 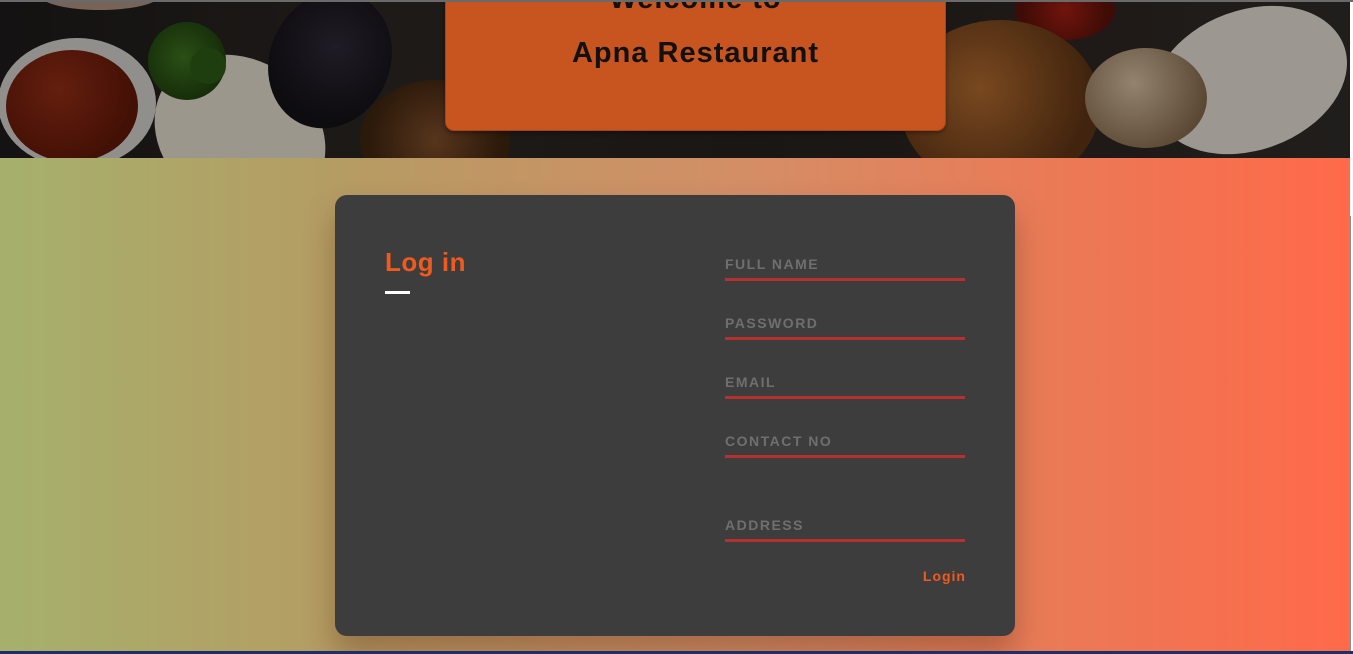 What do you see at coordinates (845, 279) in the screenshot?
I see `full-name-underline` at bounding box center [845, 279].